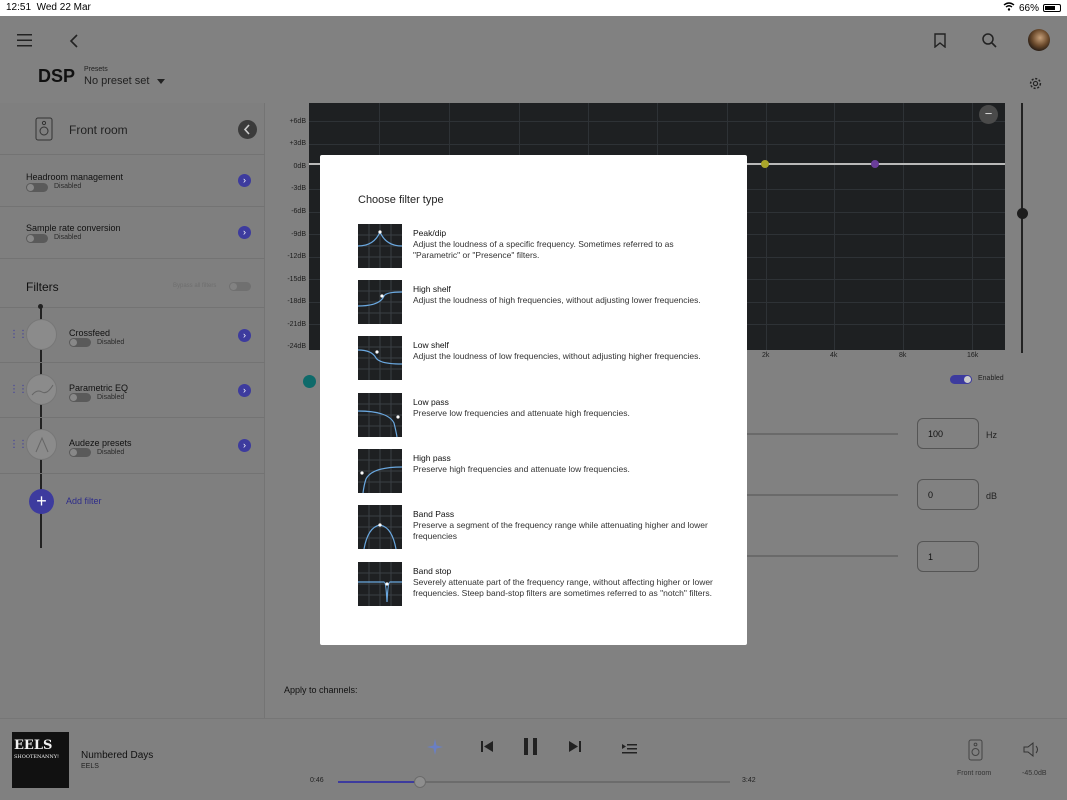 This screenshot has height=800, width=1067. I want to click on sample-rate-row: Sample rate conversion Disabled ›, so click(132, 233).